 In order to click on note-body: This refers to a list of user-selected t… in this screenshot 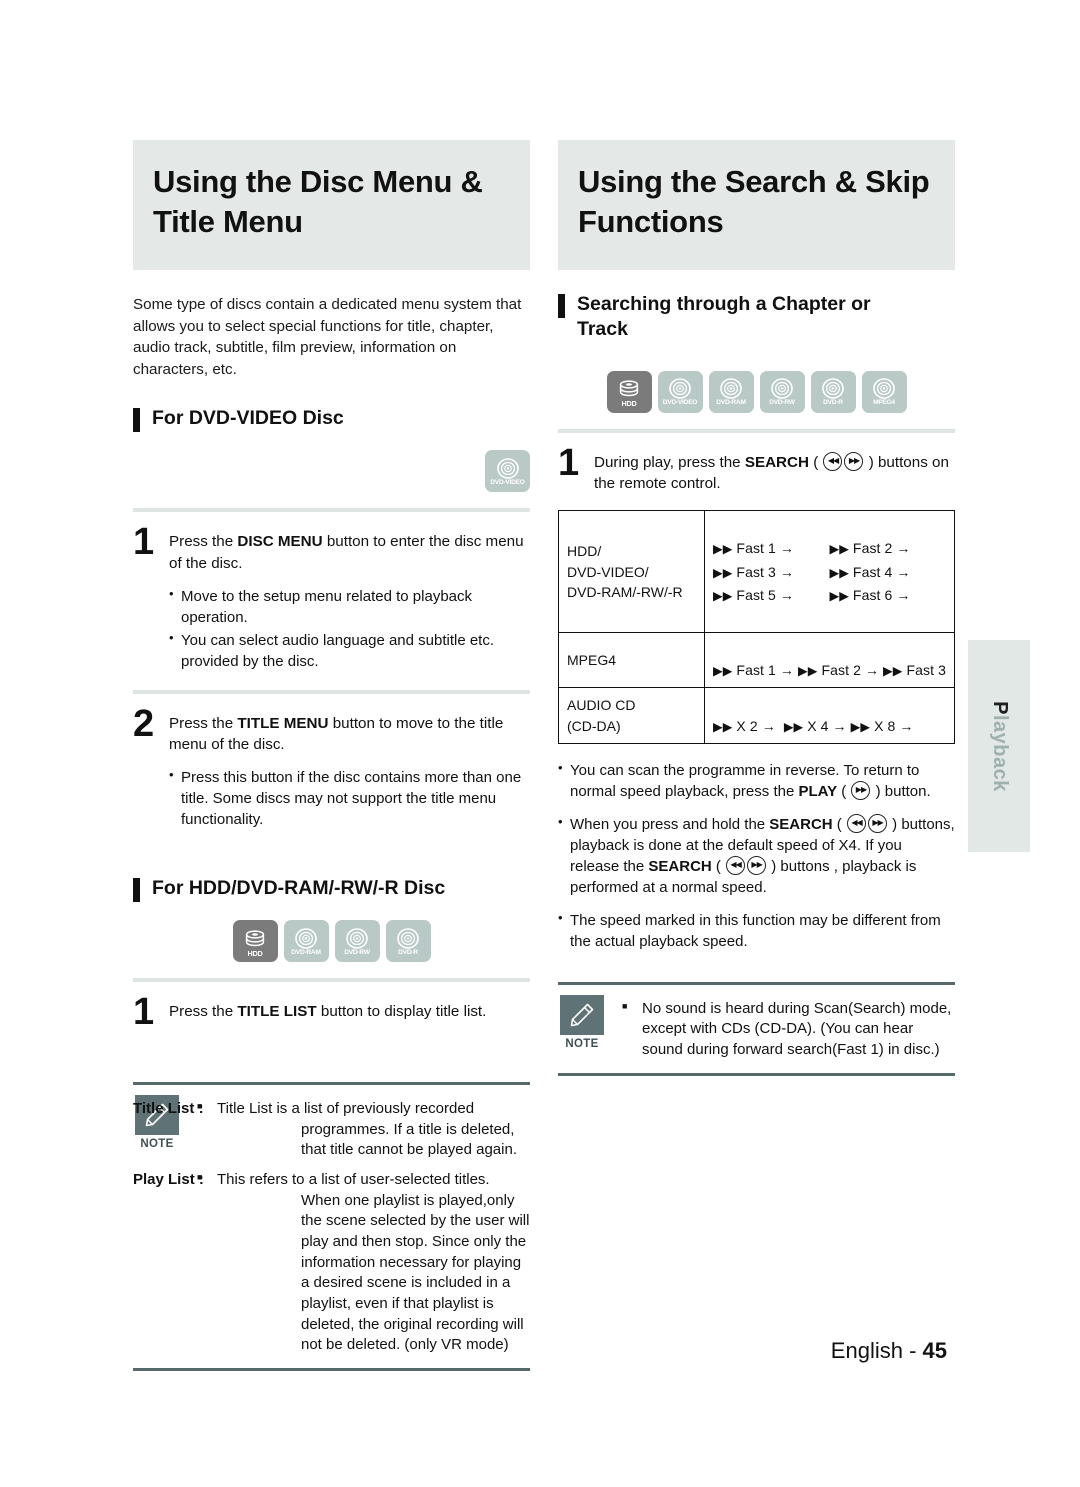, I will do `click(373, 1262)`.